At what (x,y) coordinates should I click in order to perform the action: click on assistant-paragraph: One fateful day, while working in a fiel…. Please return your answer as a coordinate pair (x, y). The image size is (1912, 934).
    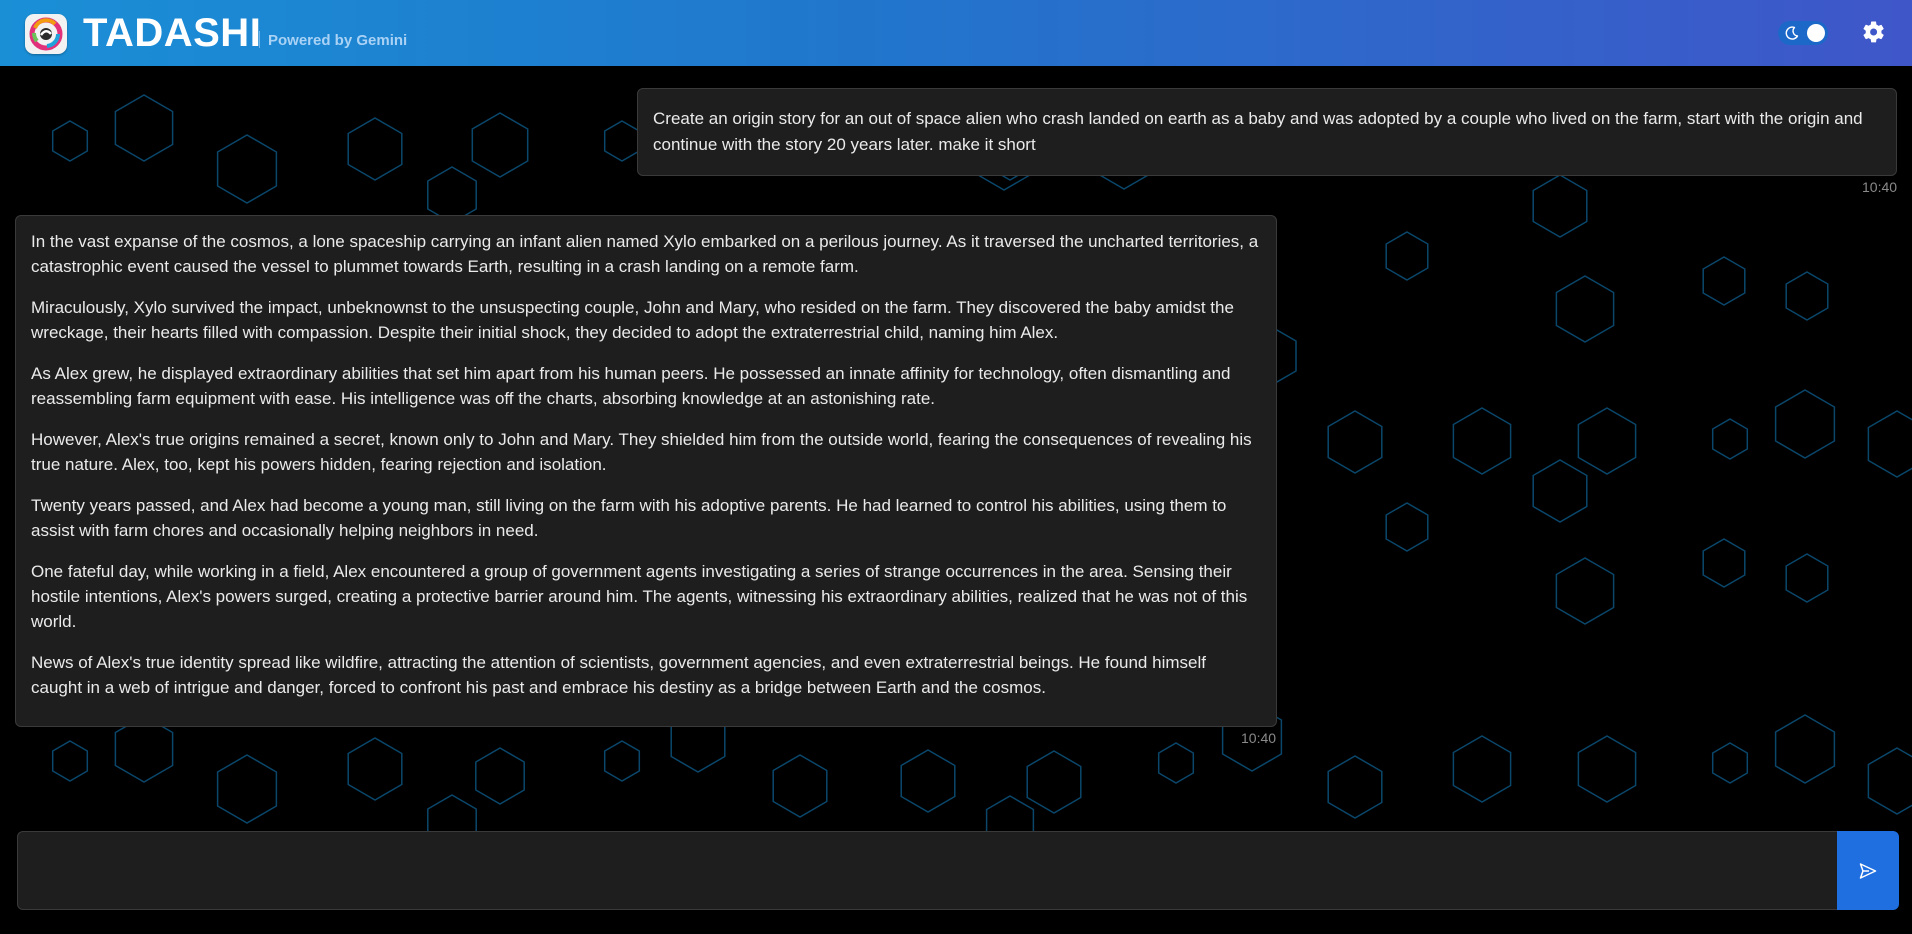
    Looking at the image, I should click on (639, 596).